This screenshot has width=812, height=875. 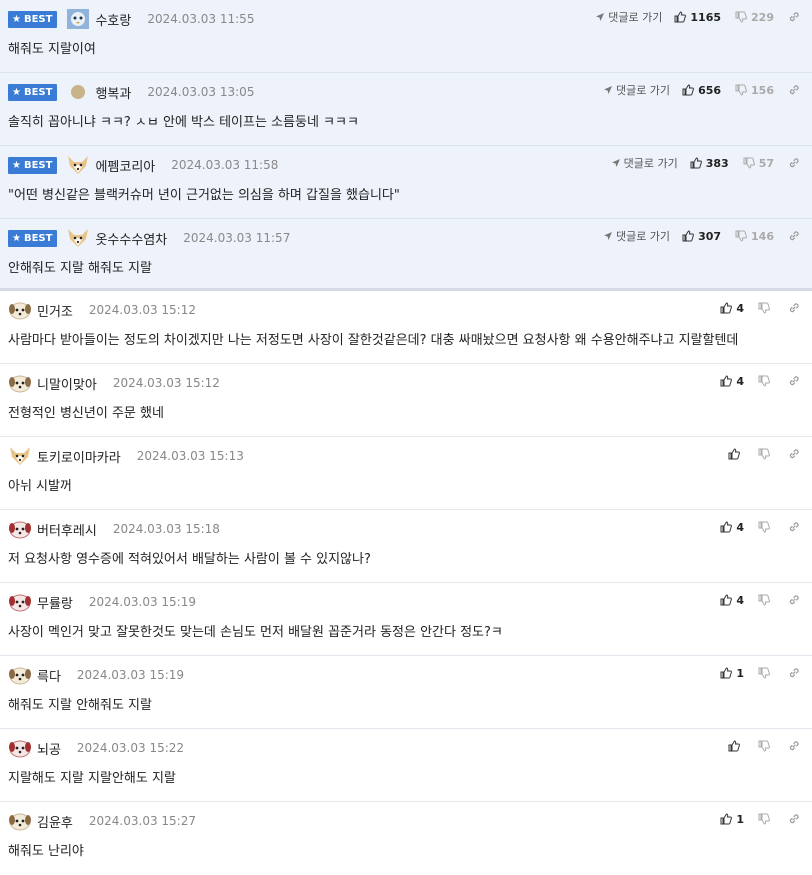 What do you see at coordinates (16, 19) in the screenshot?
I see `star-icon: ★` at bounding box center [16, 19].